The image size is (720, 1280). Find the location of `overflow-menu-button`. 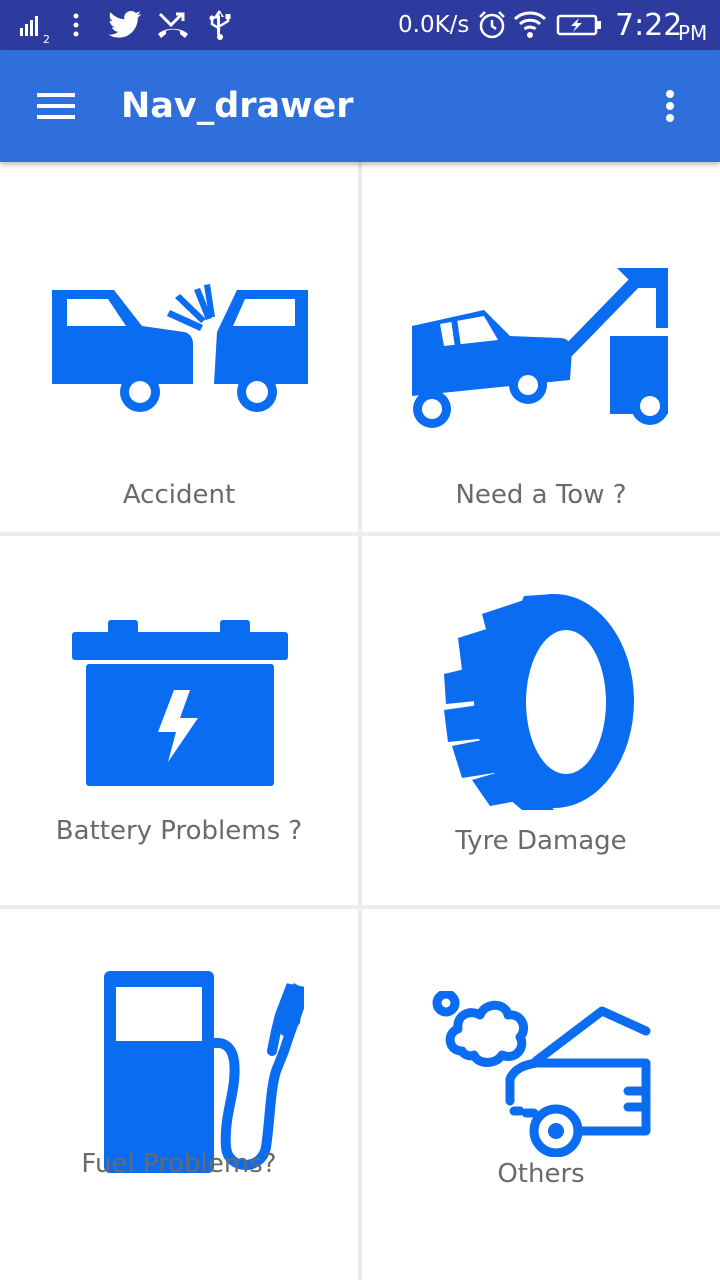

overflow-menu-button is located at coordinates (670, 106).